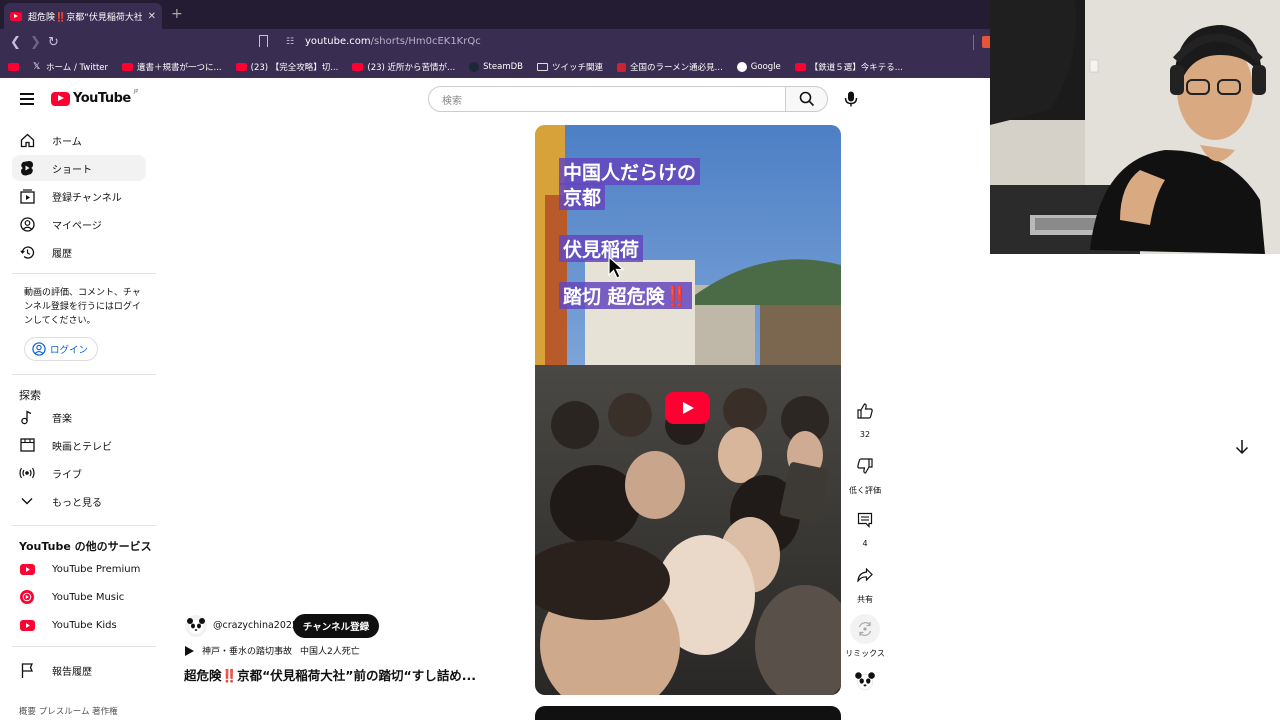 The image size is (1280, 720). Describe the element at coordinates (336, 626) in the screenshot. I see `subscribe-button: チャンネル登録` at that location.